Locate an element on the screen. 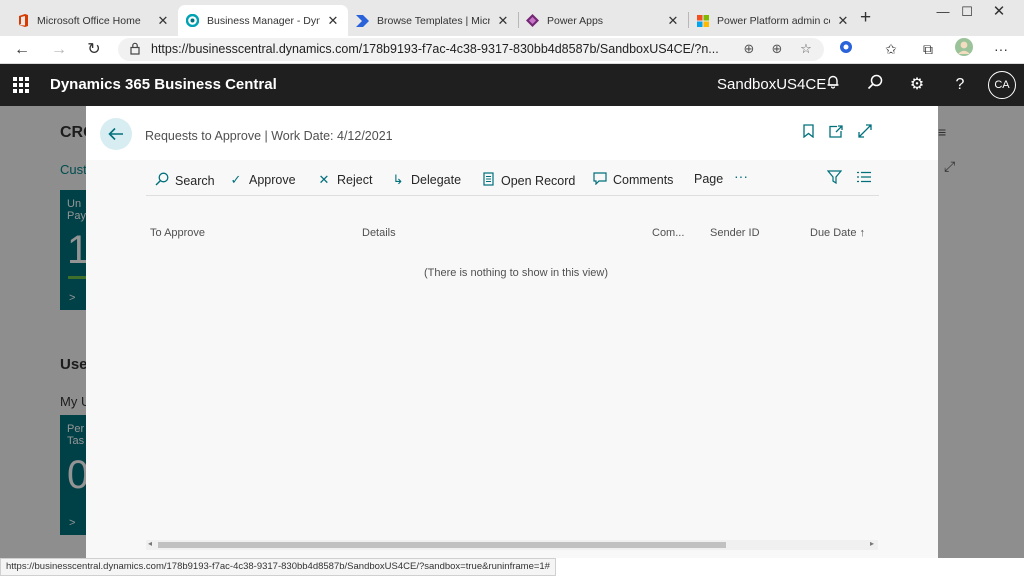  dynamics-icon is located at coordinates (192, 20).